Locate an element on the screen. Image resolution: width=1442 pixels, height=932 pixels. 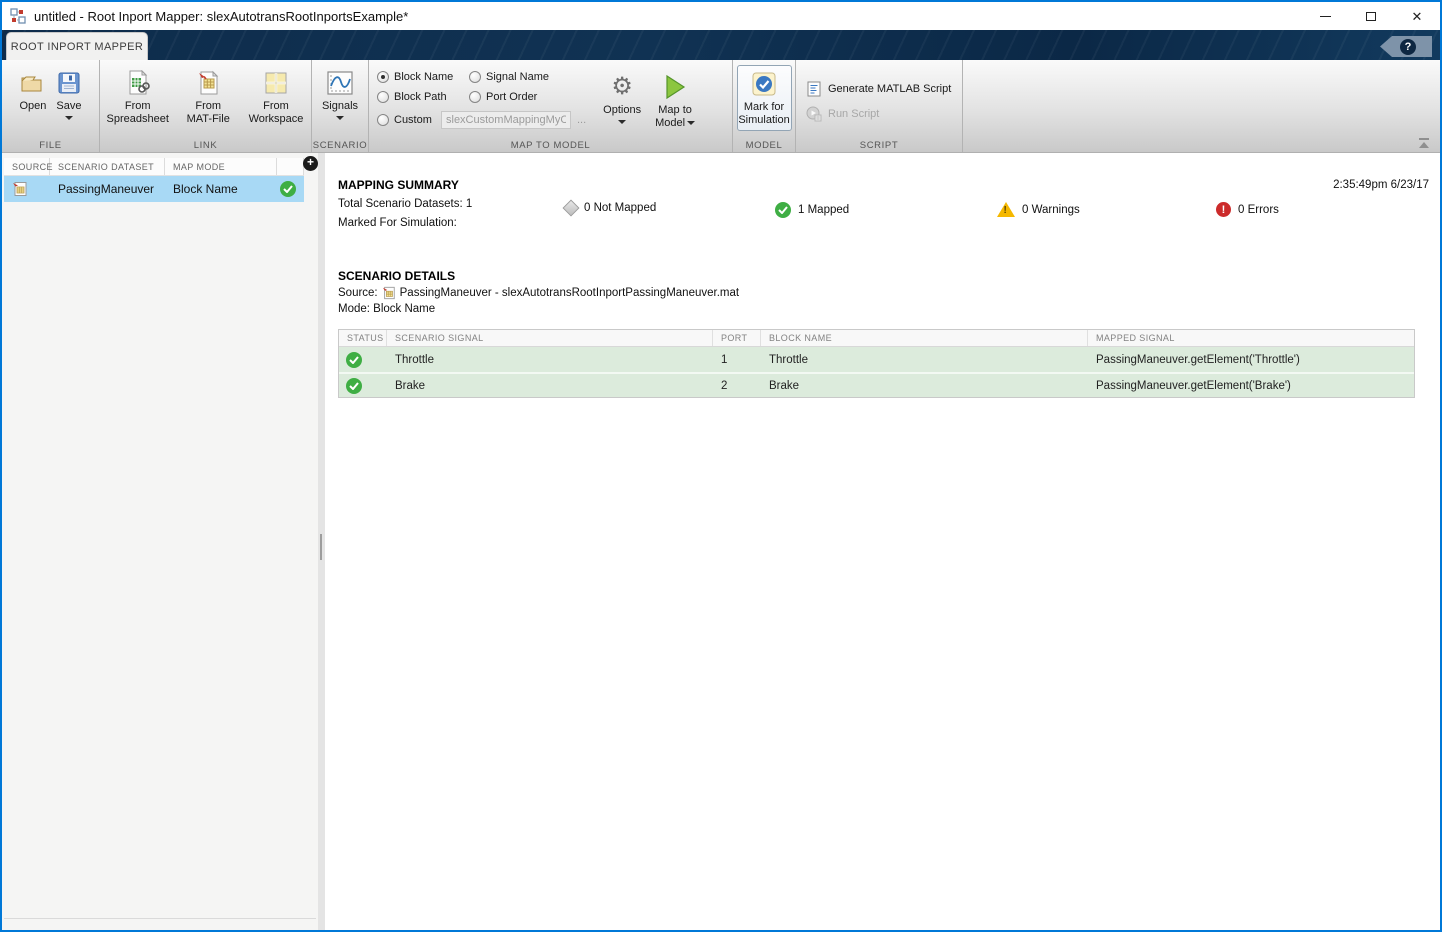
warnings-count: 0 Warnings is located at coordinates (1051, 209).